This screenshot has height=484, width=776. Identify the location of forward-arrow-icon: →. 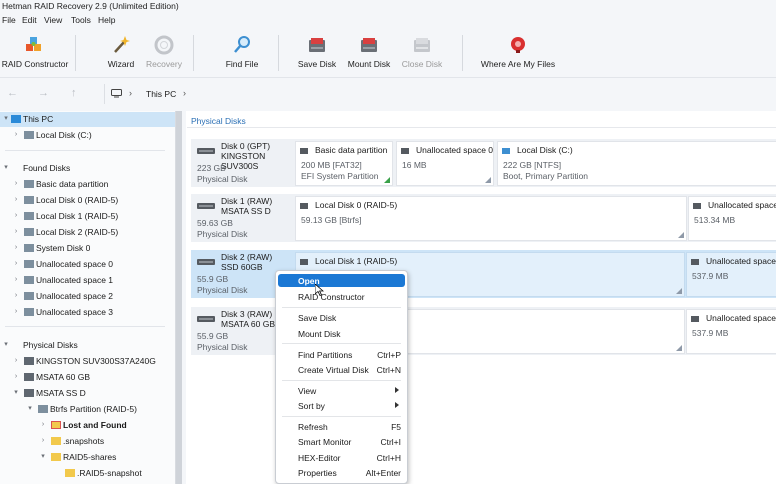
(43, 93).